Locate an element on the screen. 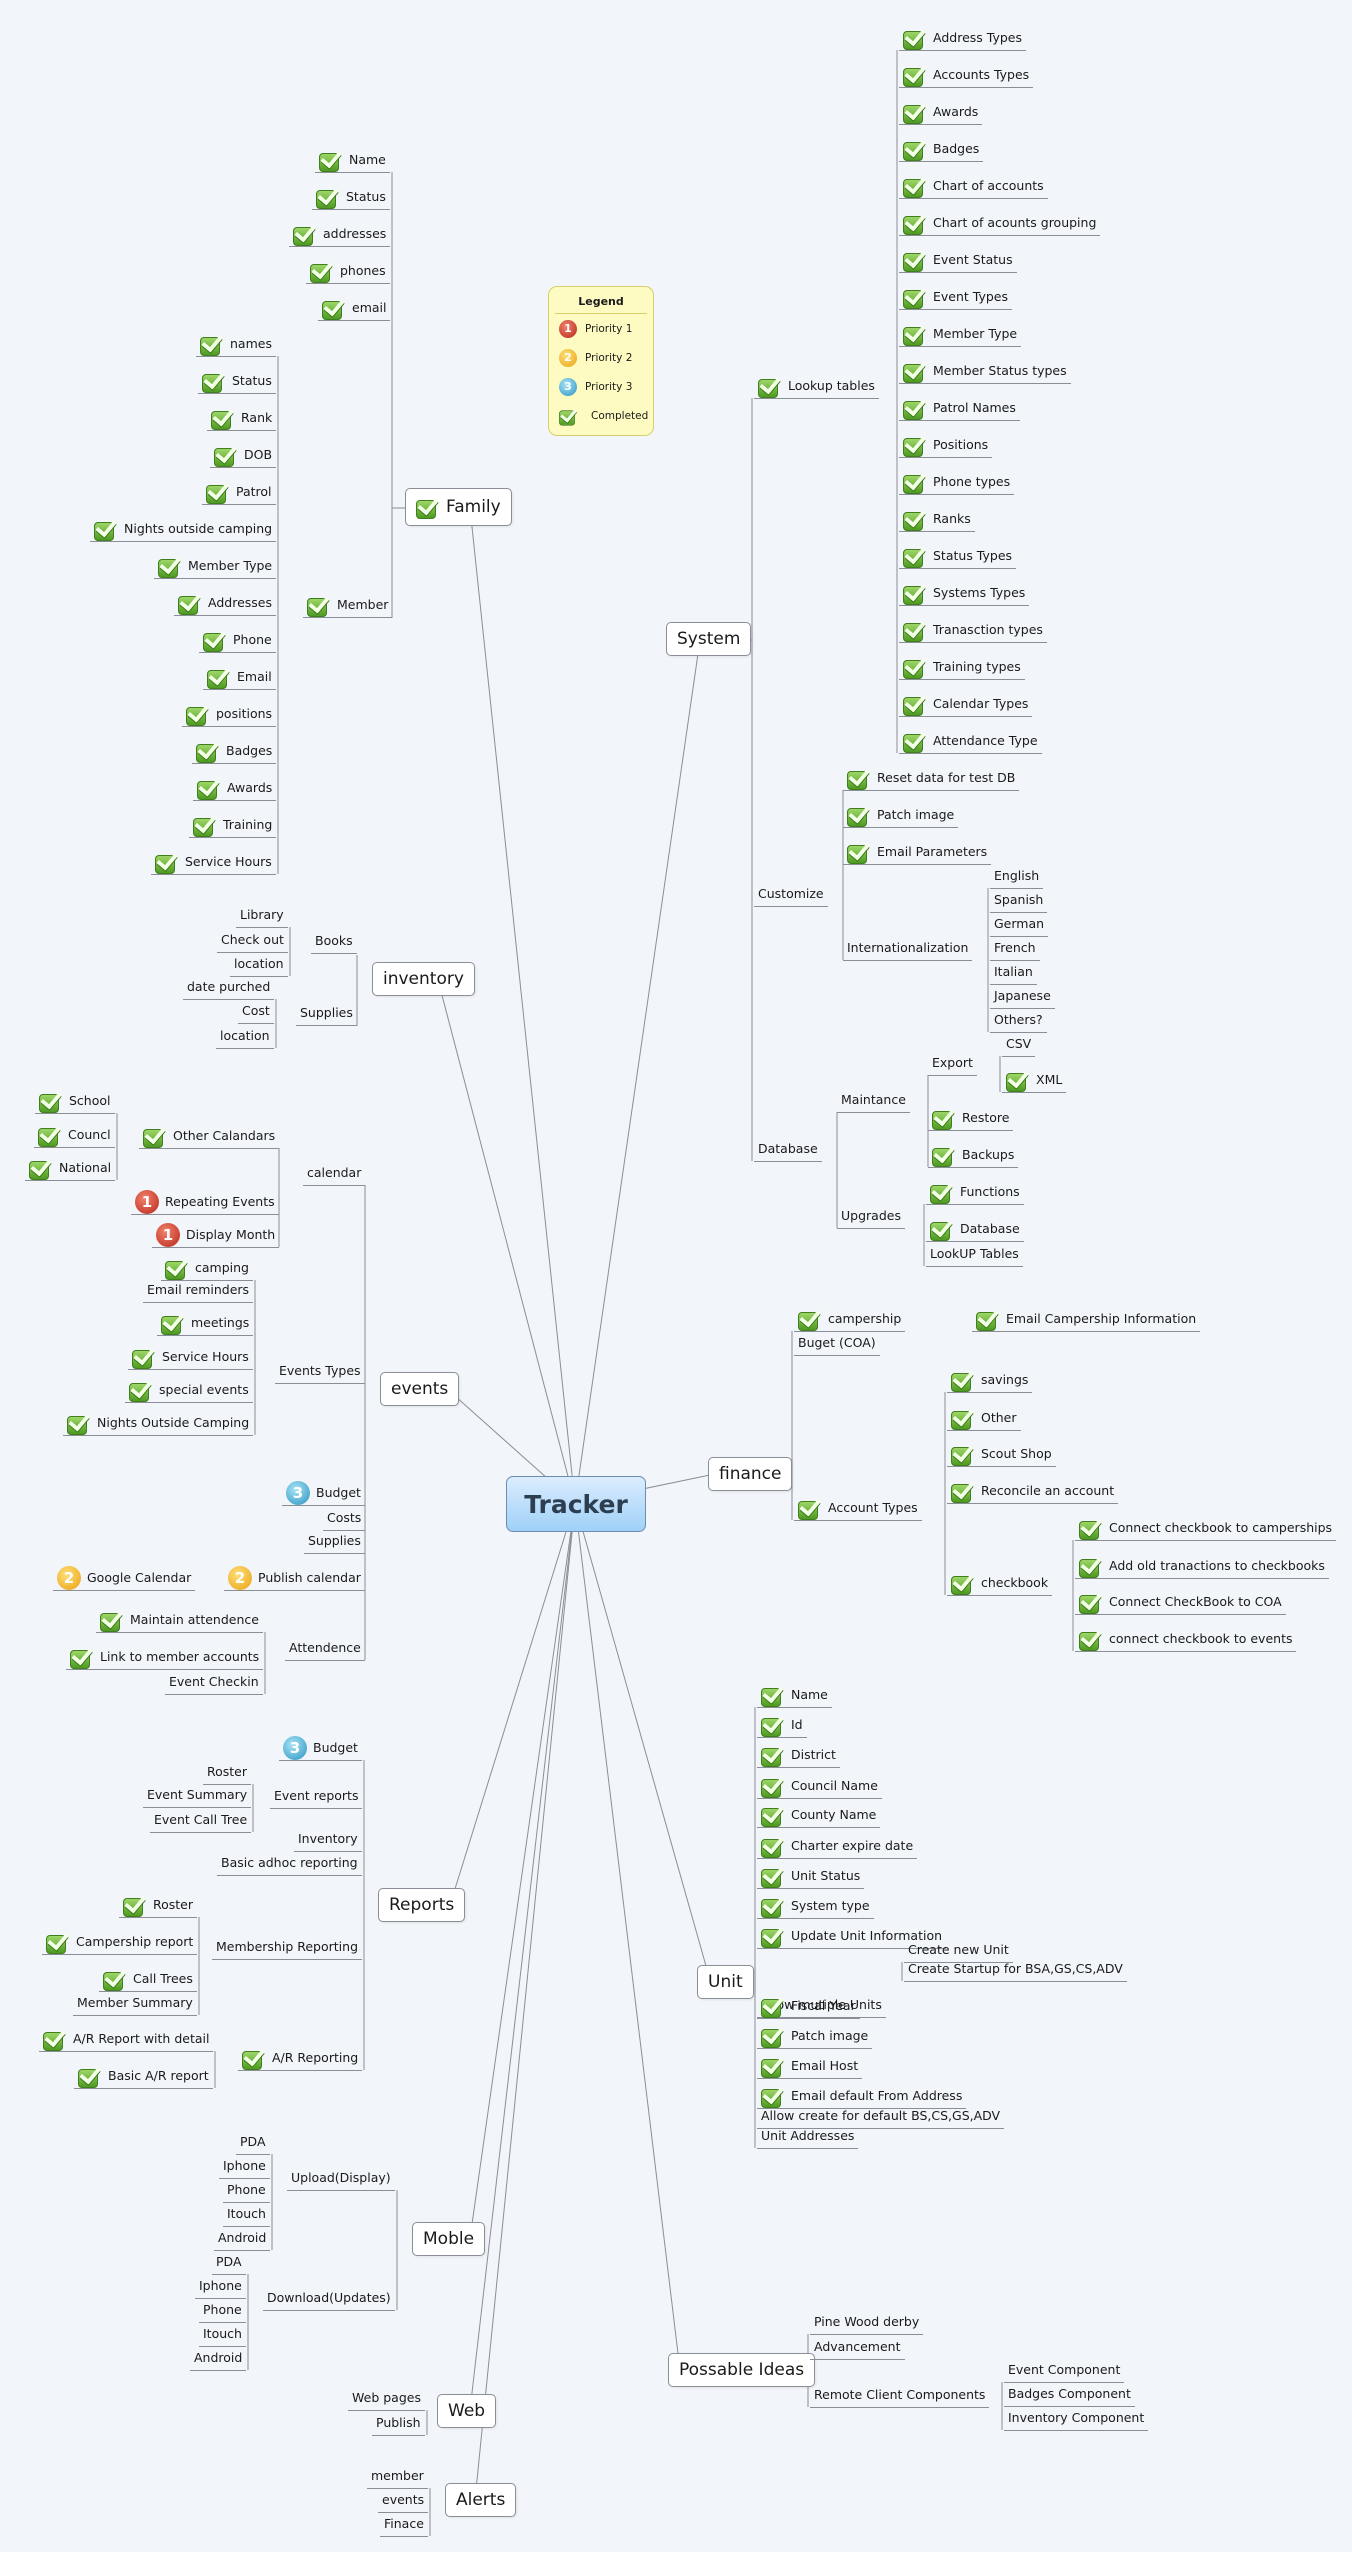 The image size is (1352, 2552). topic-systems-types: Systems Types is located at coordinates (964, 593).